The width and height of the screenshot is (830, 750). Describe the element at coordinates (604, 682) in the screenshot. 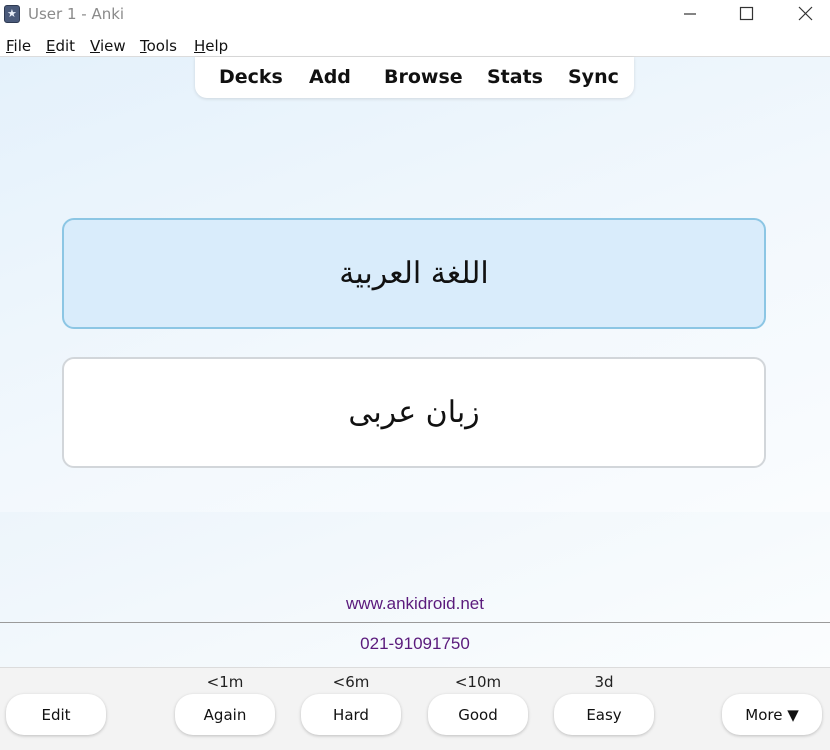

I see `interval-easy: 3d` at that location.